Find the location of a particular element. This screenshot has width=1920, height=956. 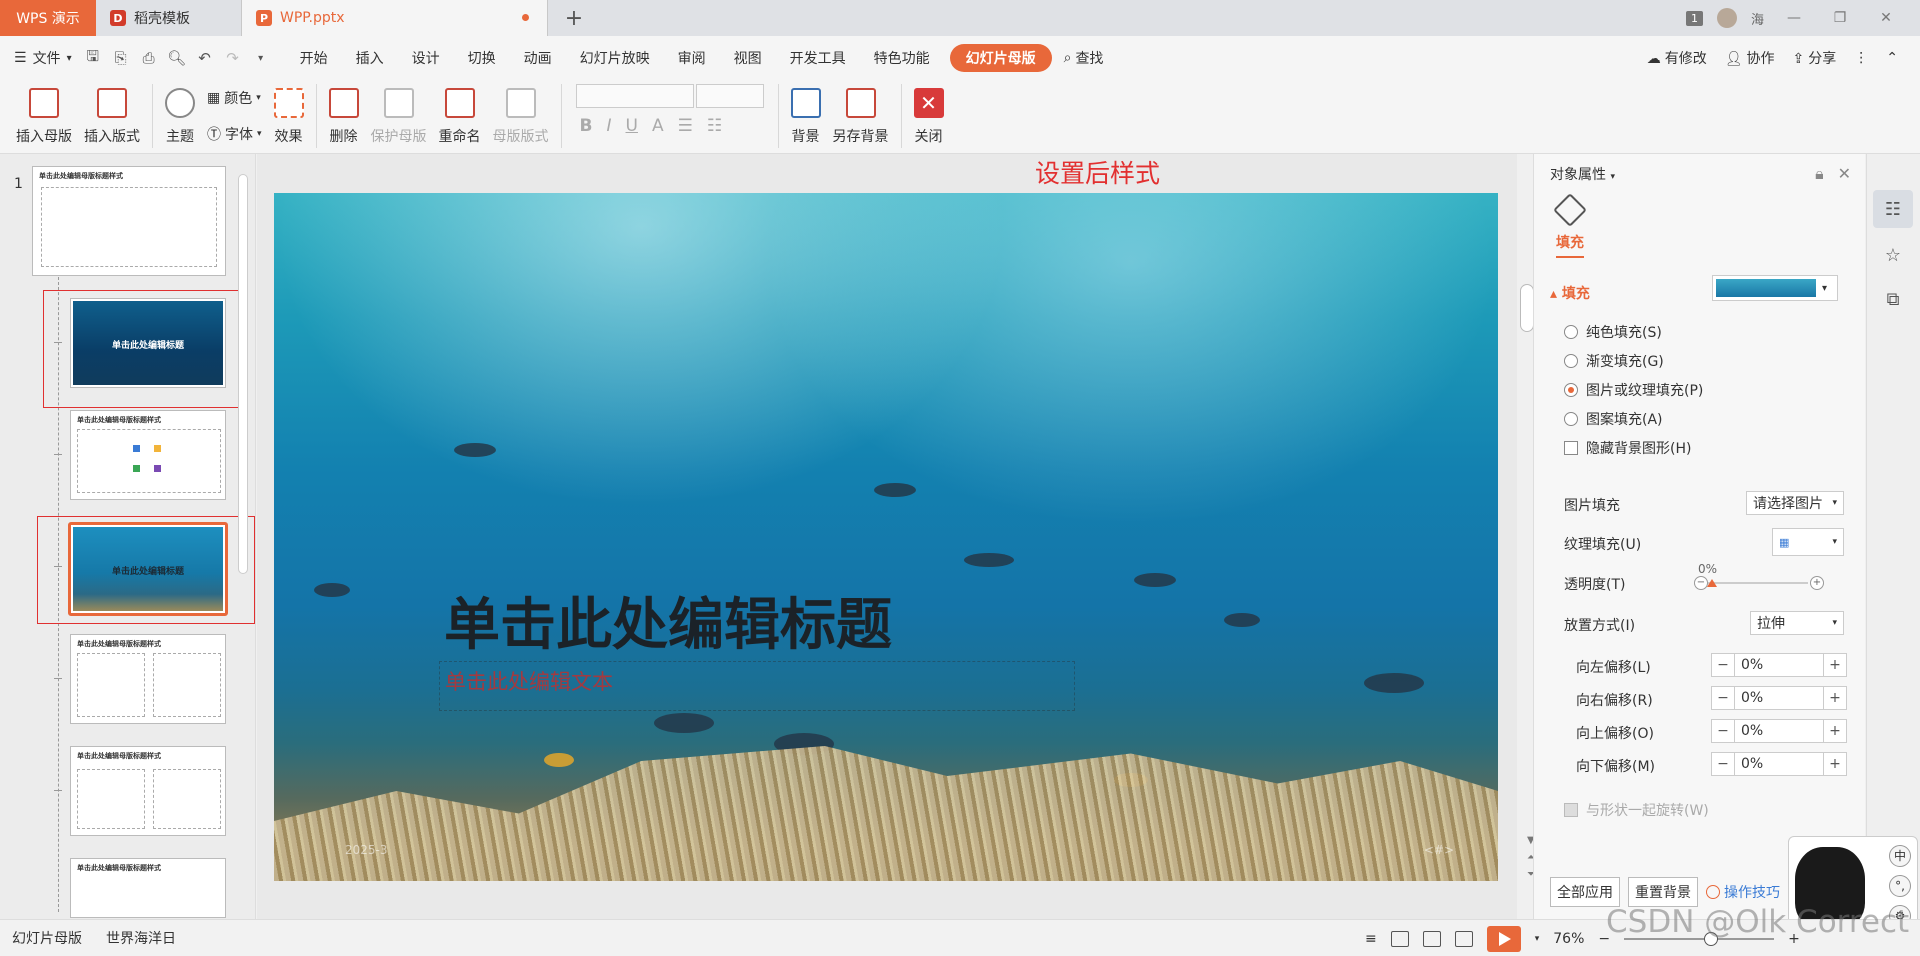

collaborate-button: 👤︎ 协作 is located at coordinates (1750, 58).